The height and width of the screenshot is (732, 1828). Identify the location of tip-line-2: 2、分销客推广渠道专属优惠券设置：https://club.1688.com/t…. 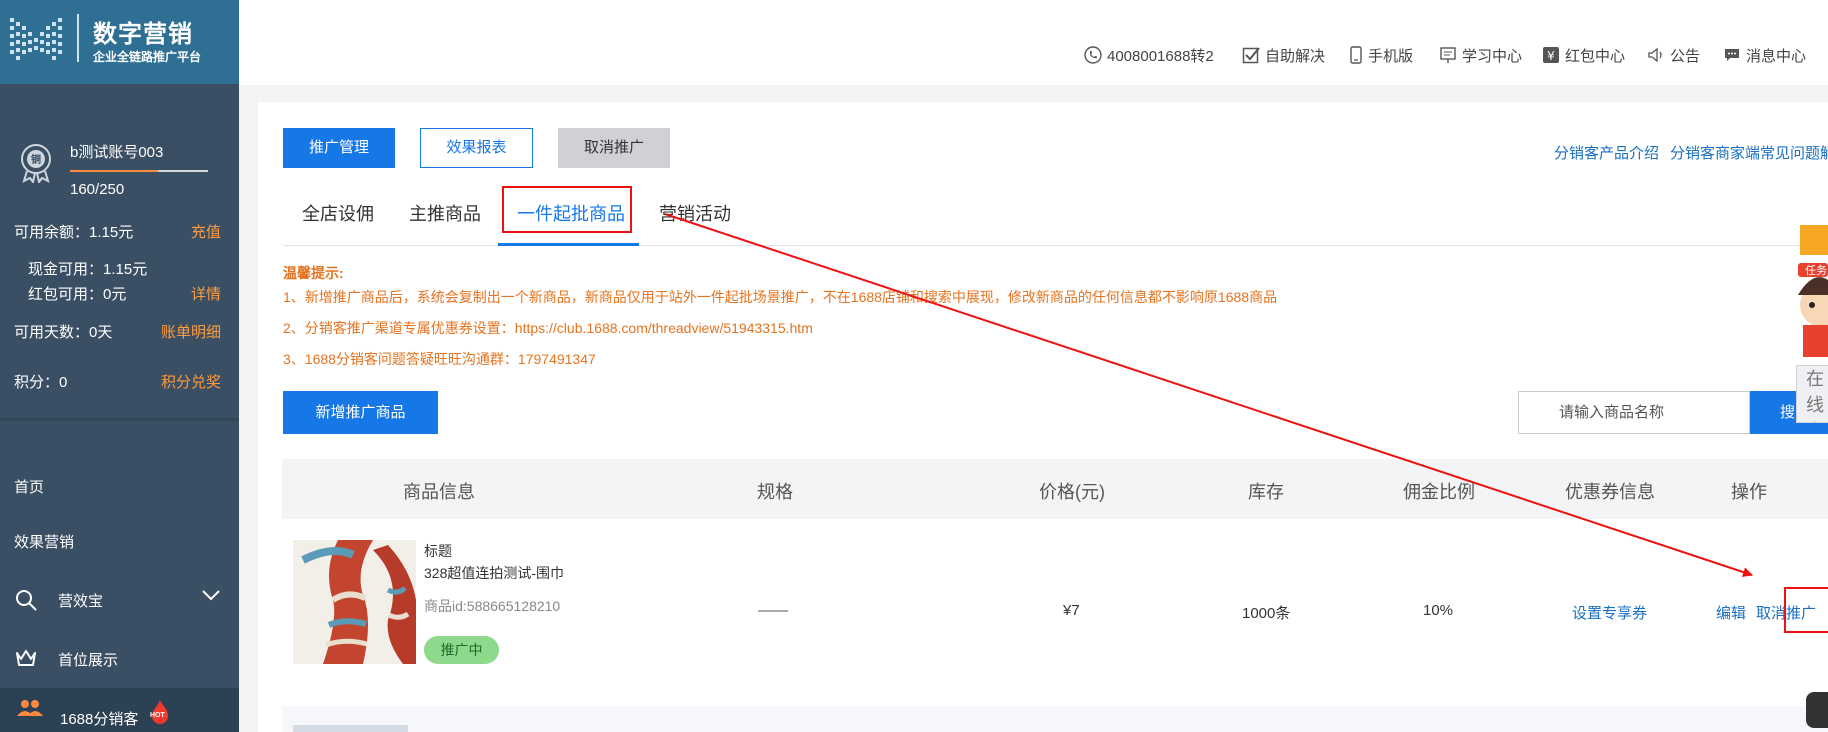
(548, 328).